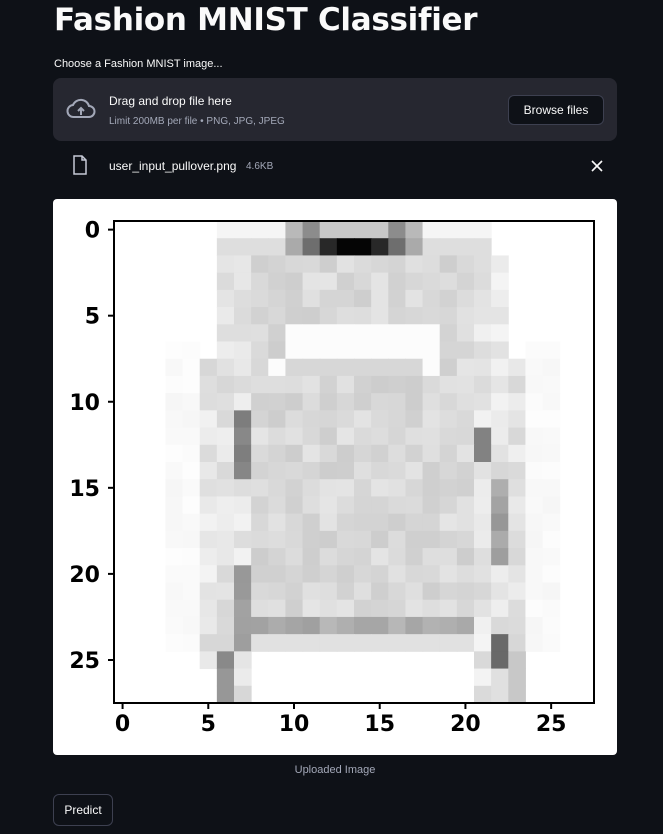  What do you see at coordinates (122, 724) in the screenshot?
I see `x-tick-label: 0` at bounding box center [122, 724].